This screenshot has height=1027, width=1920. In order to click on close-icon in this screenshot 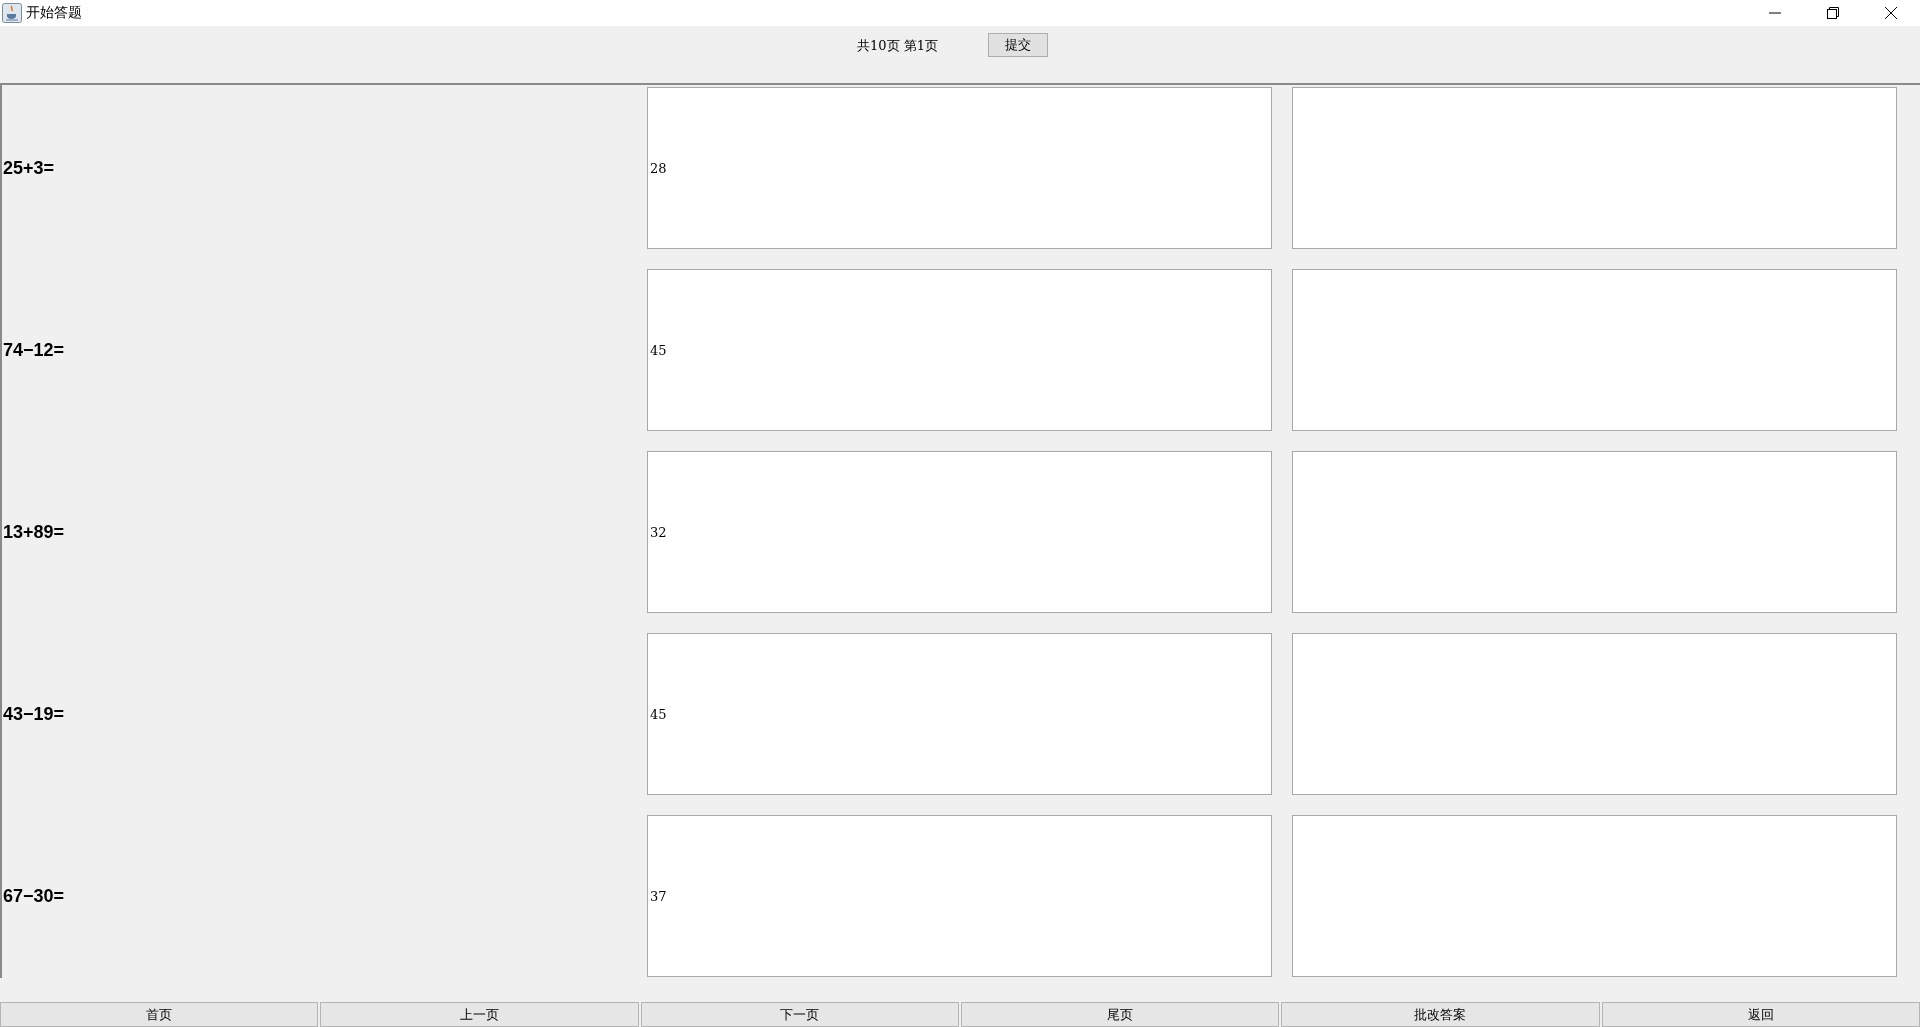, I will do `click(1891, 13)`.